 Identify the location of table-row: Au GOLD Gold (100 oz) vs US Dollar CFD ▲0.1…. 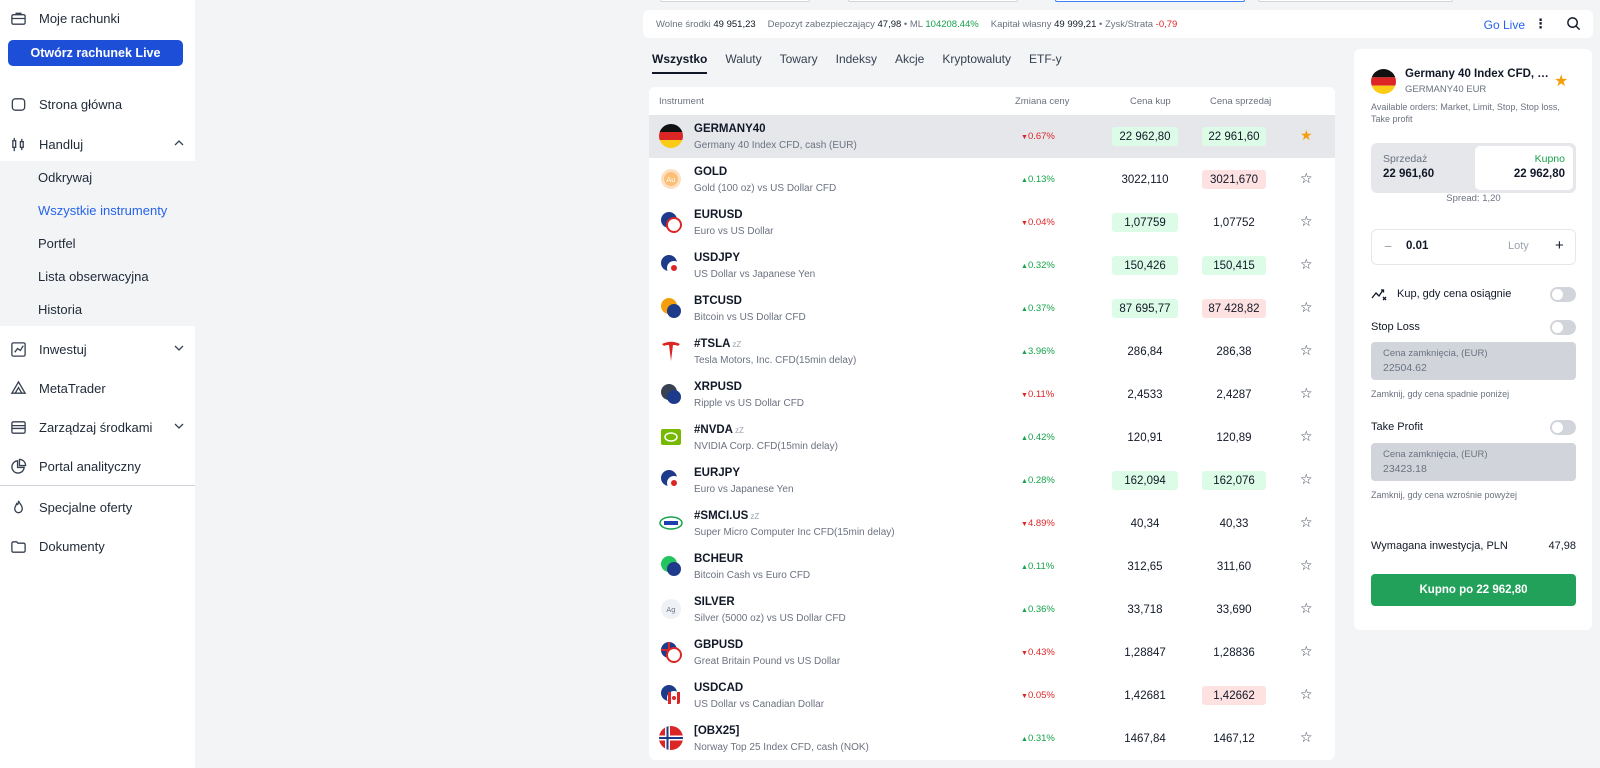
(992, 179).